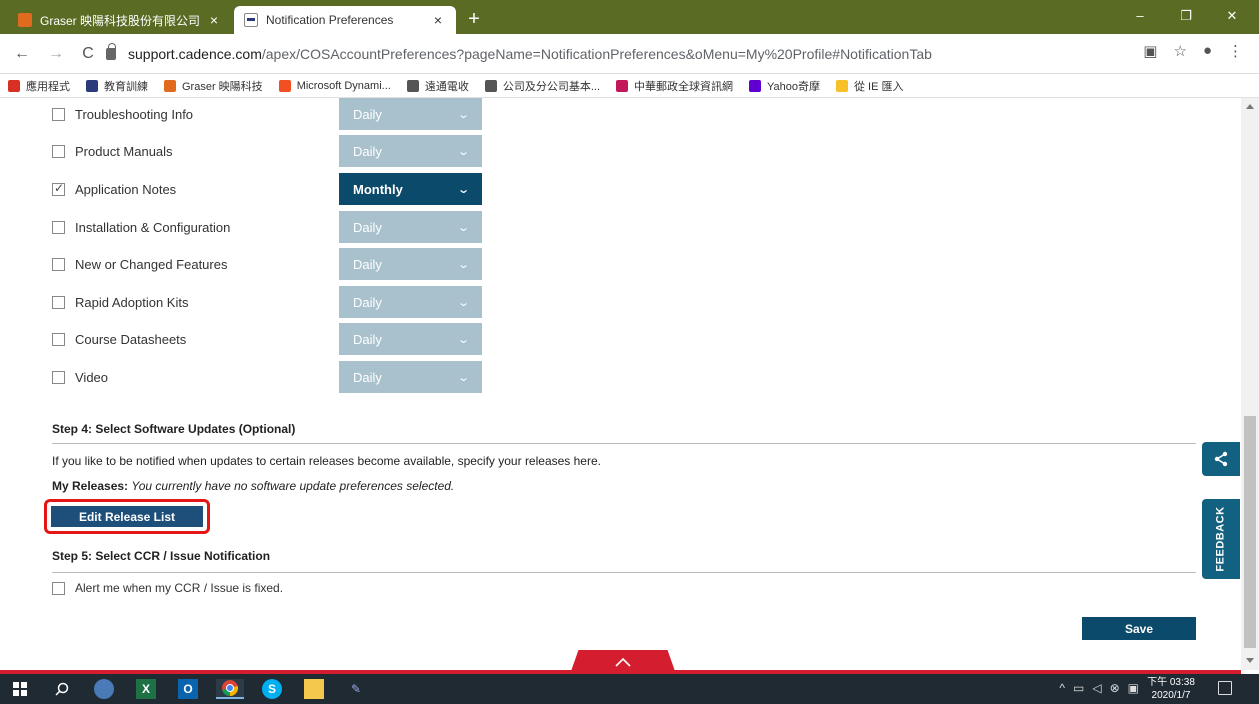  What do you see at coordinates (1140, 16) in the screenshot?
I see `minimize-button: –` at bounding box center [1140, 16].